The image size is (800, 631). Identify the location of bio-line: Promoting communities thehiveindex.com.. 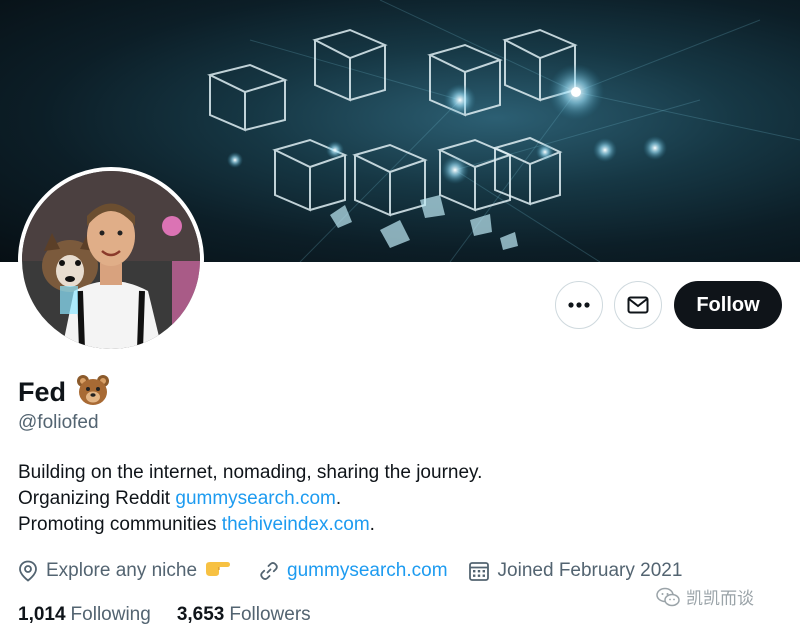
(250, 525).